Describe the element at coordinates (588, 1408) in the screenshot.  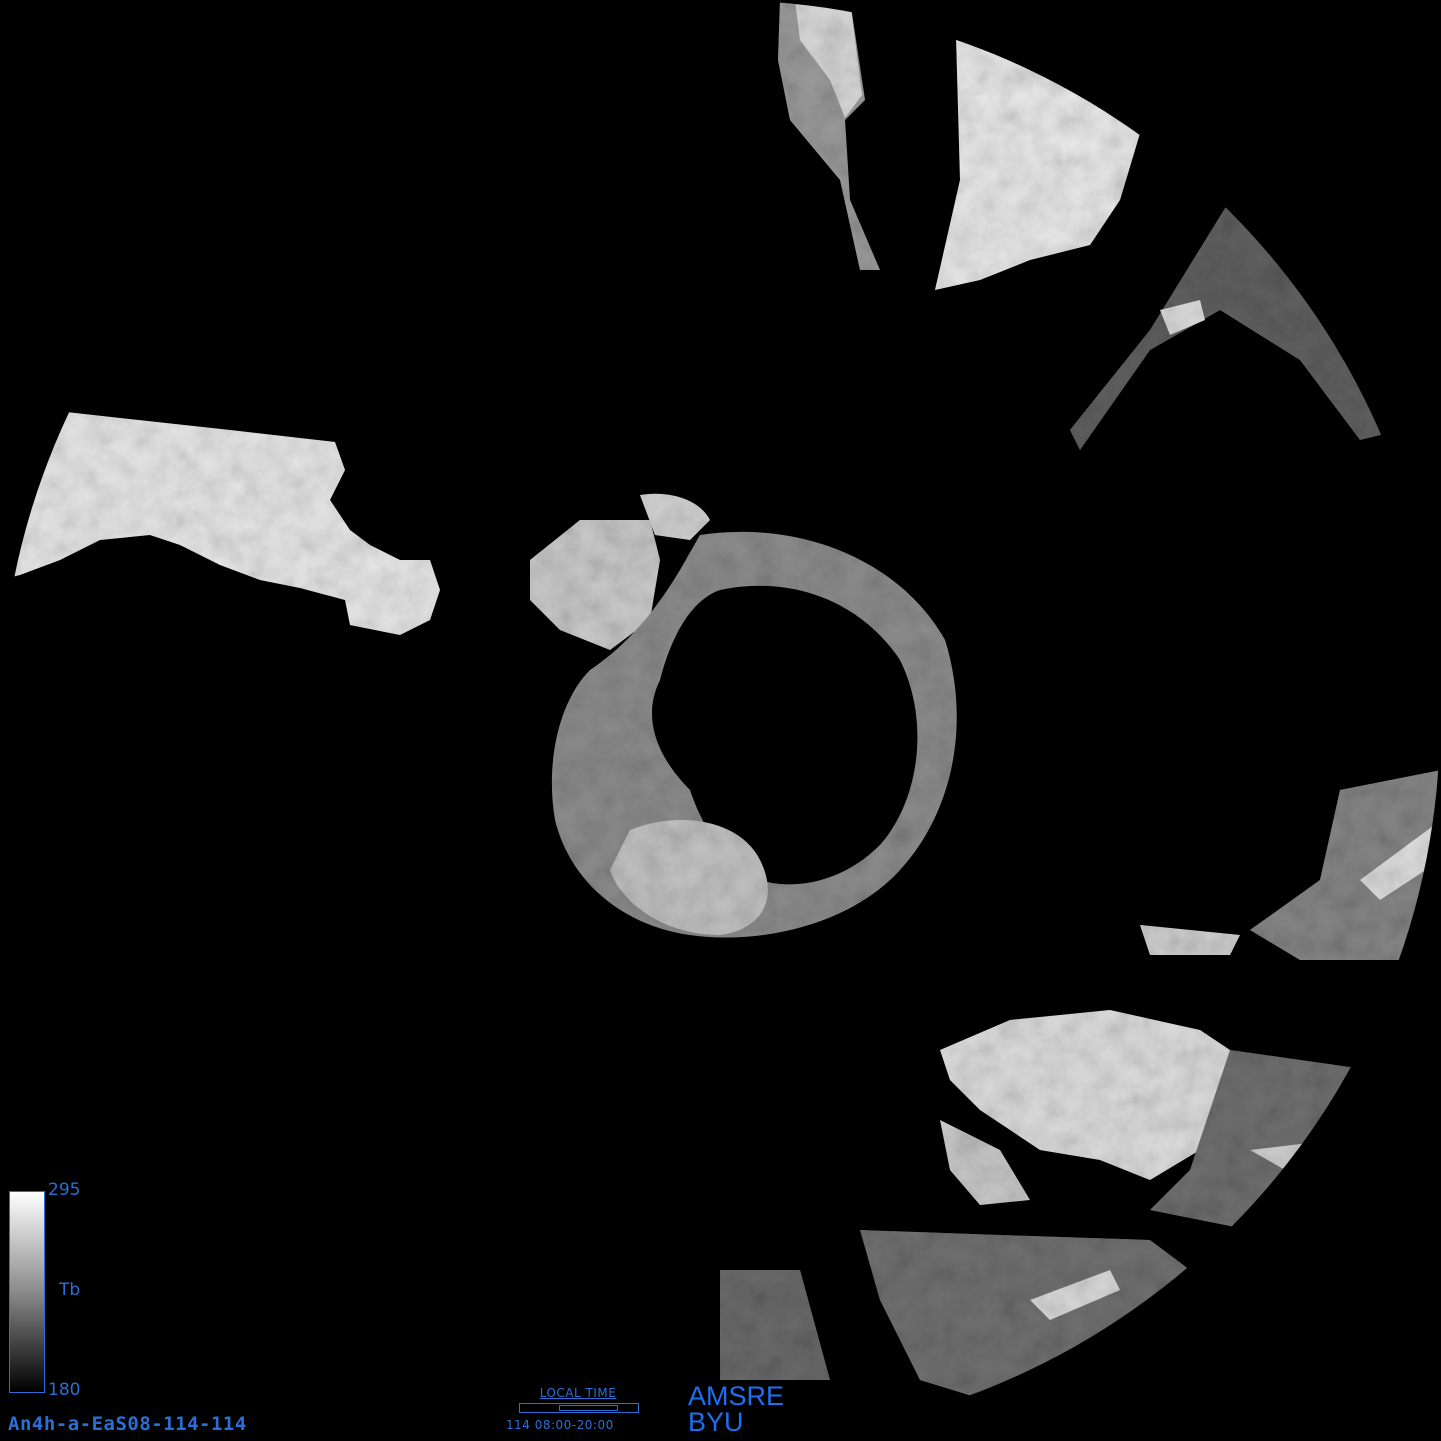
I see `local-time-window` at that location.